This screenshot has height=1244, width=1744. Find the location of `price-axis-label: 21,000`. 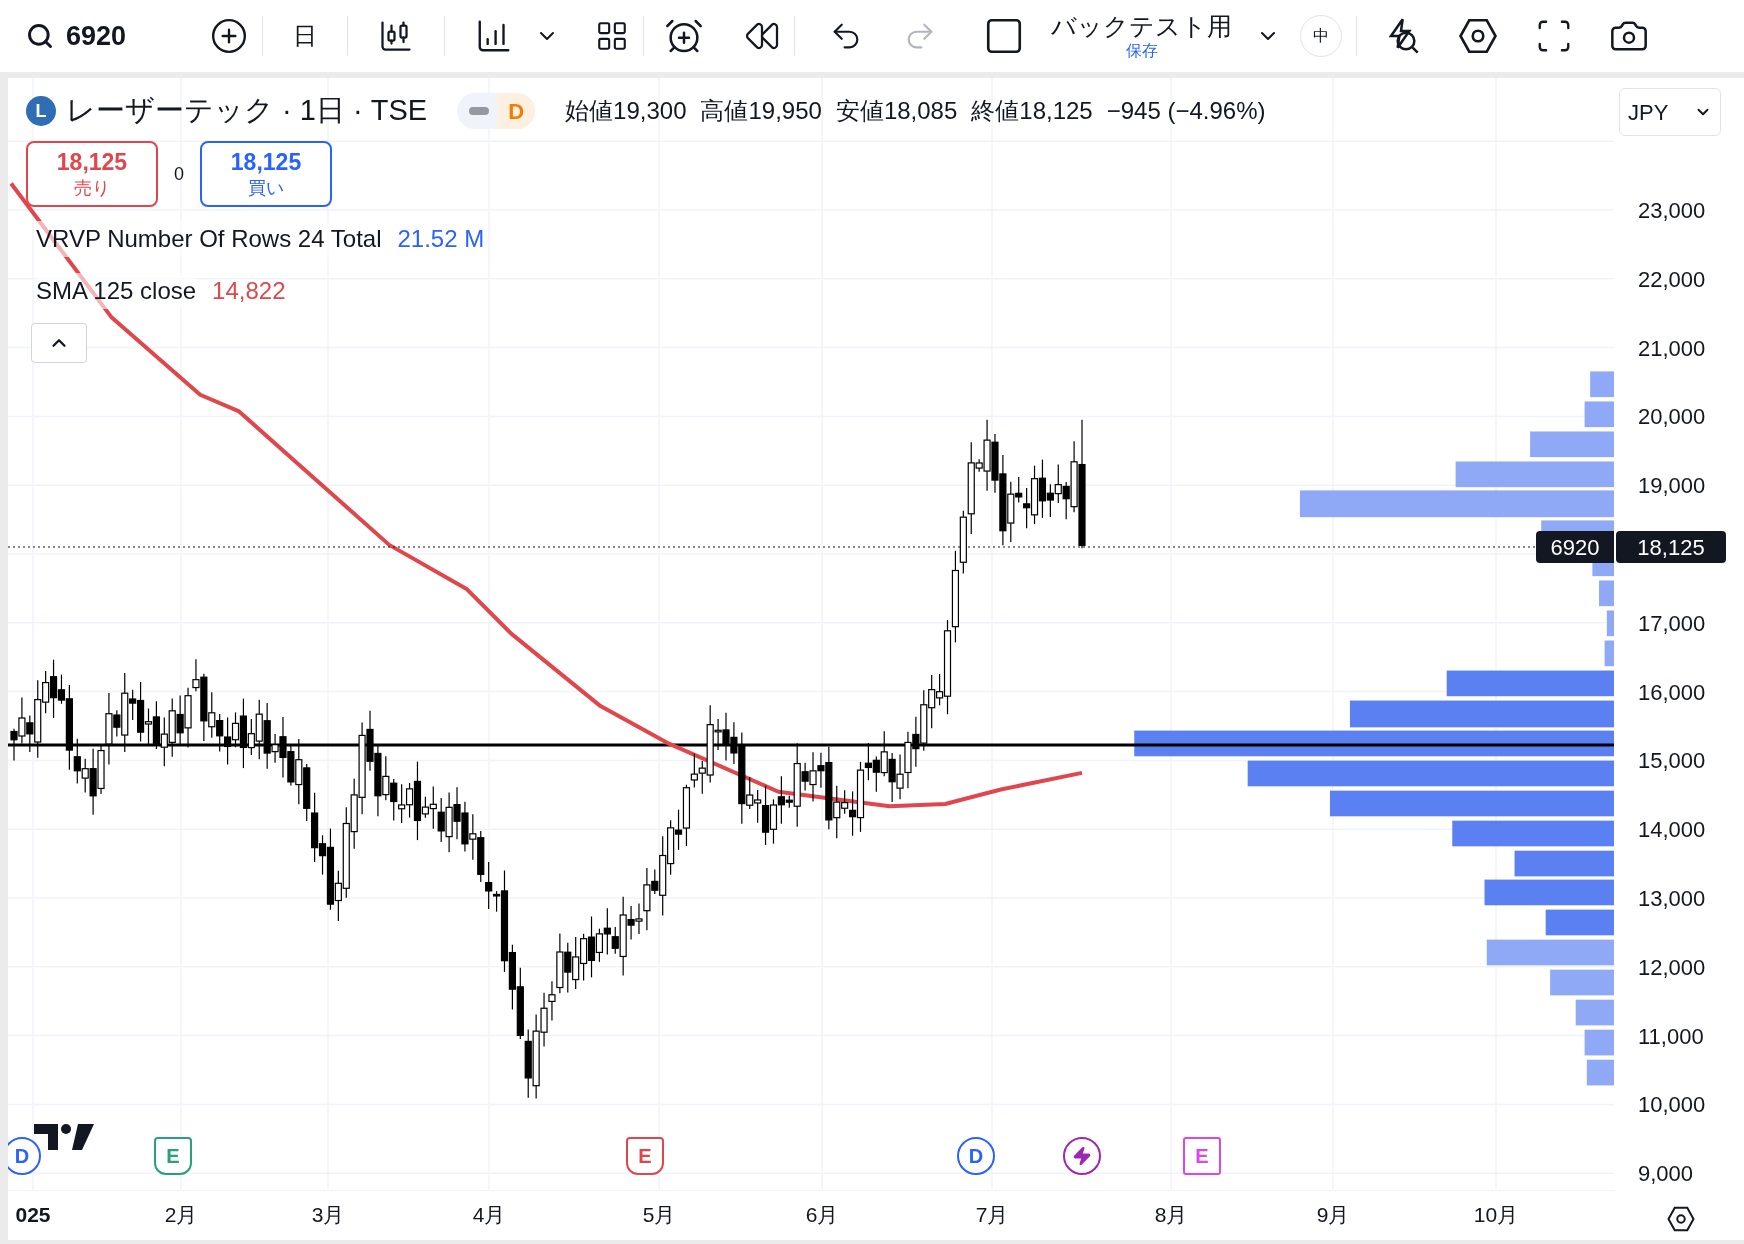

price-axis-label: 21,000 is located at coordinates (1672, 348).